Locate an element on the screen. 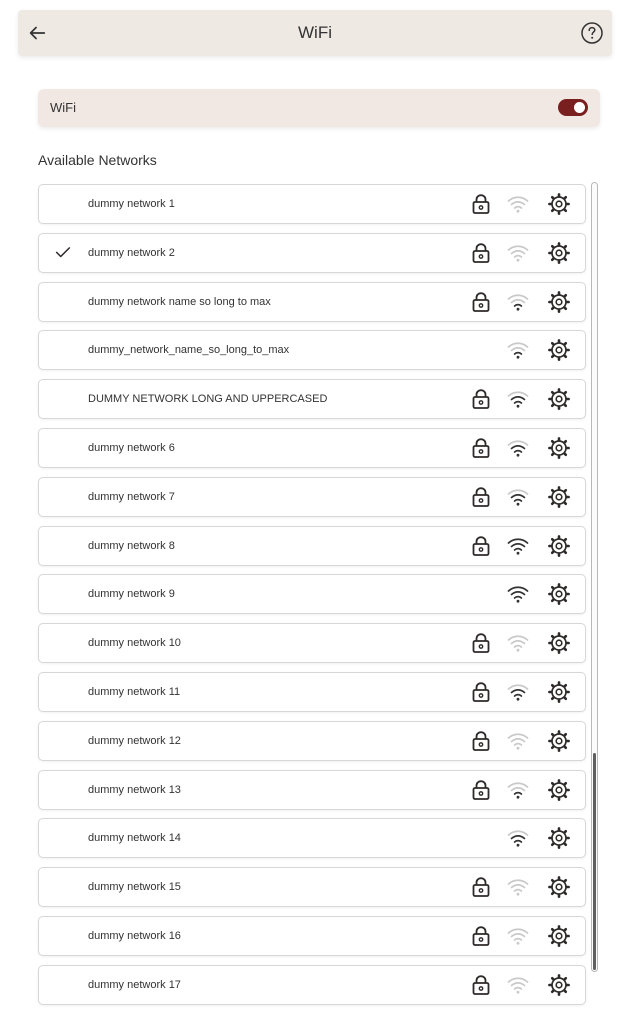 This screenshot has width=619, height=1014. network-row: dummy network 2 is located at coordinates (312, 252).